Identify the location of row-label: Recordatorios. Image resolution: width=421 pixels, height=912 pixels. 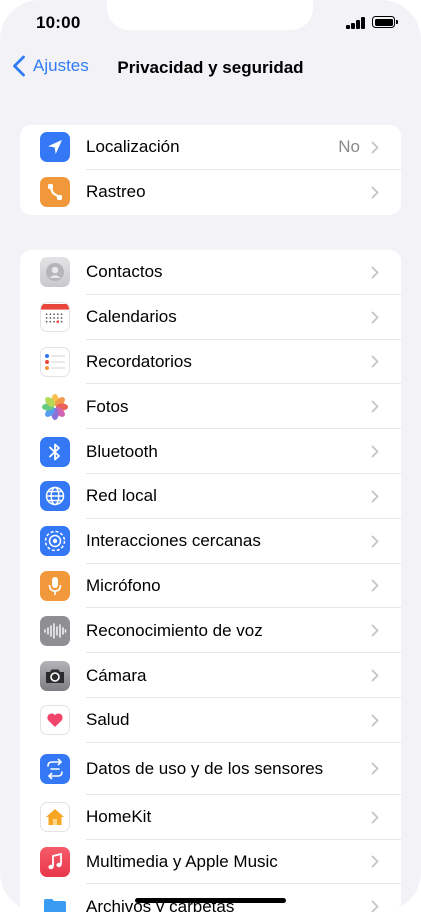
(139, 361).